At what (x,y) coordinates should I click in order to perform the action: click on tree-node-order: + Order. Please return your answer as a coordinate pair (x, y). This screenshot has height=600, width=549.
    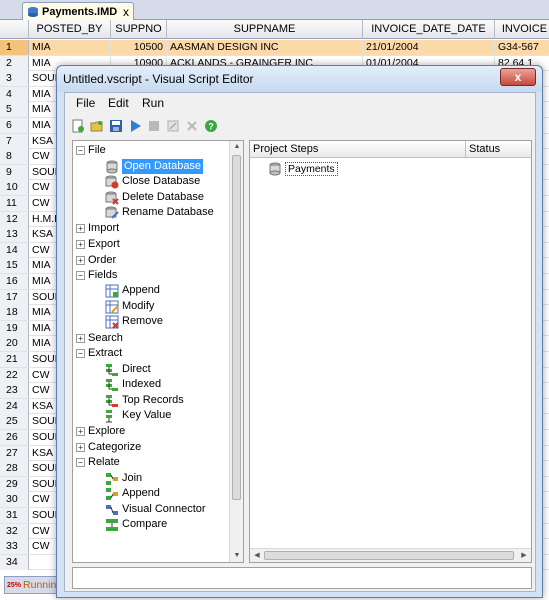
    Looking at the image, I should click on (96, 260).